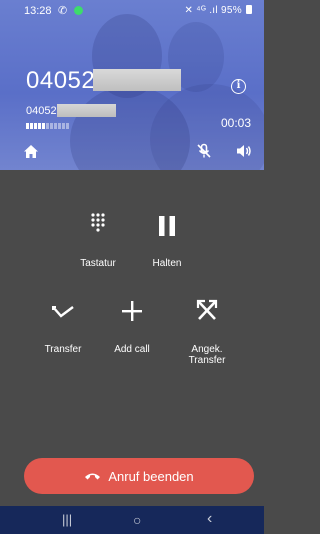 The height and width of the screenshot is (534, 320). Describe the element at coordinates (63, 312) in the screenshot. I see `transfer-arrow-icon` at that location.